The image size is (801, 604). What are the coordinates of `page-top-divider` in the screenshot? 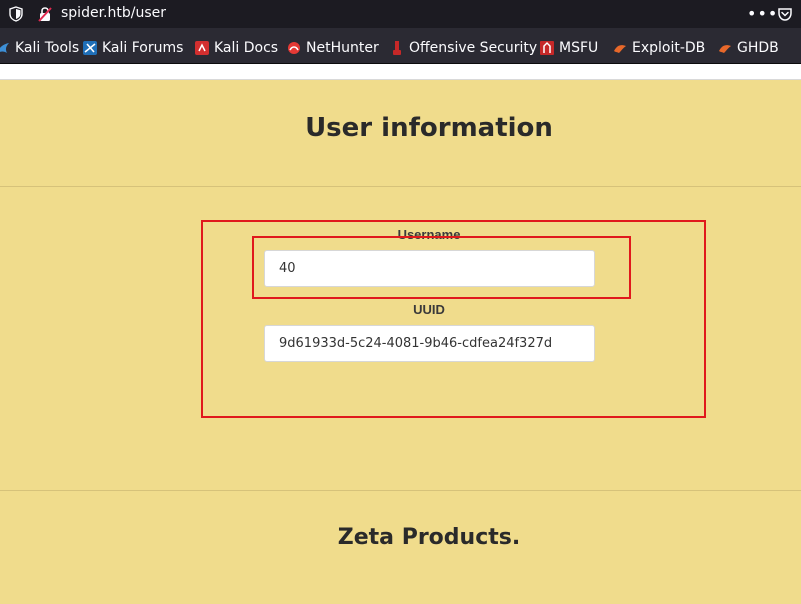 It's located at (400, 79).